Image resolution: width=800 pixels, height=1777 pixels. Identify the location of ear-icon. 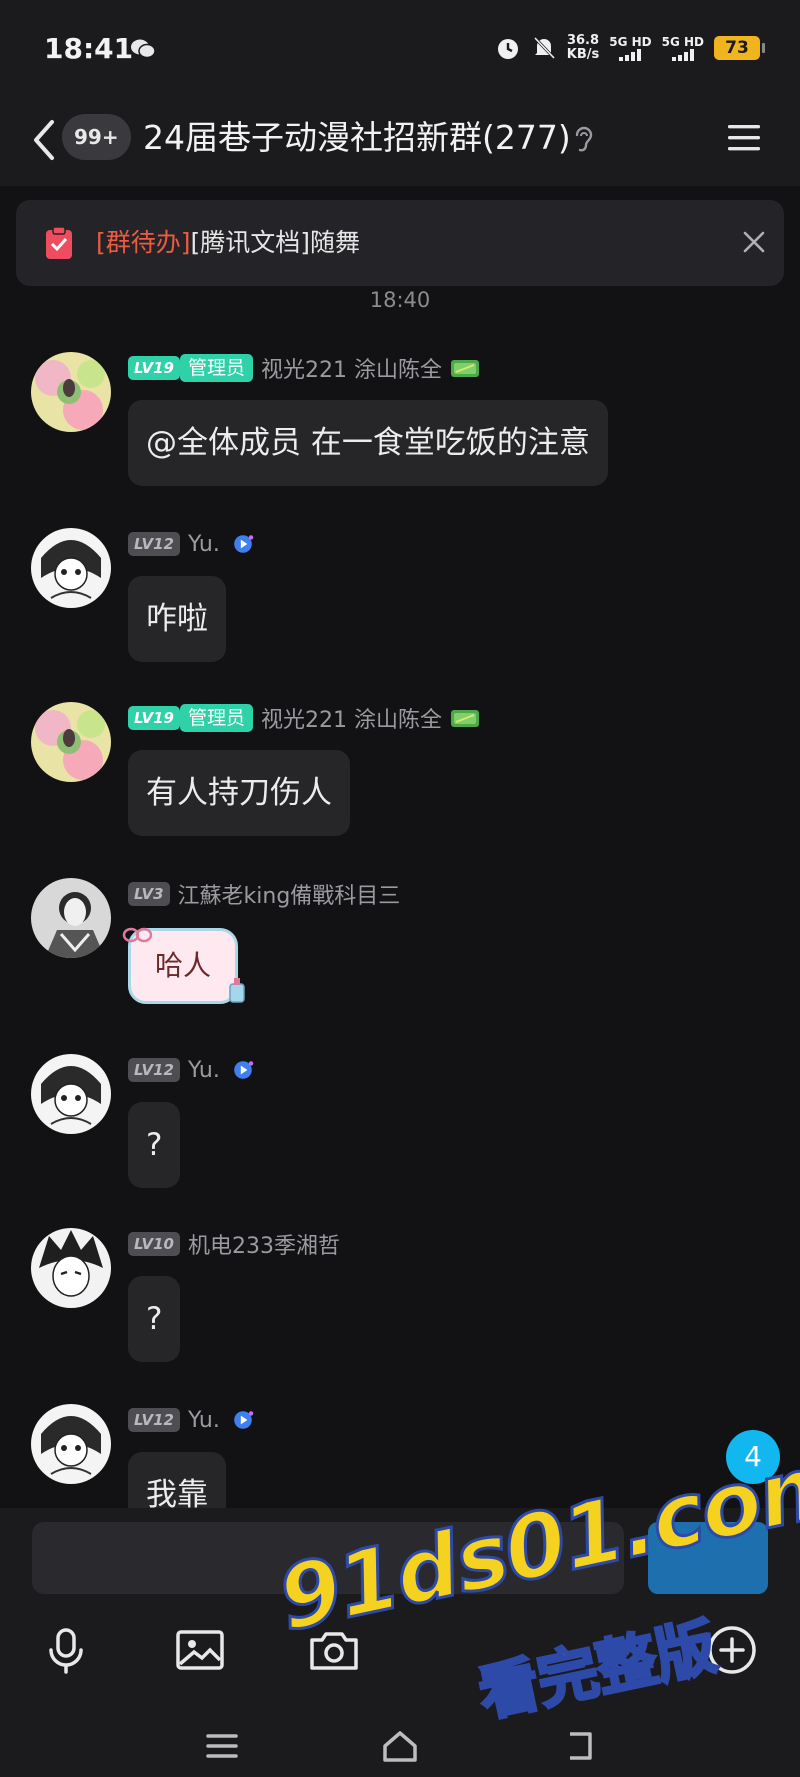
(584, 139).